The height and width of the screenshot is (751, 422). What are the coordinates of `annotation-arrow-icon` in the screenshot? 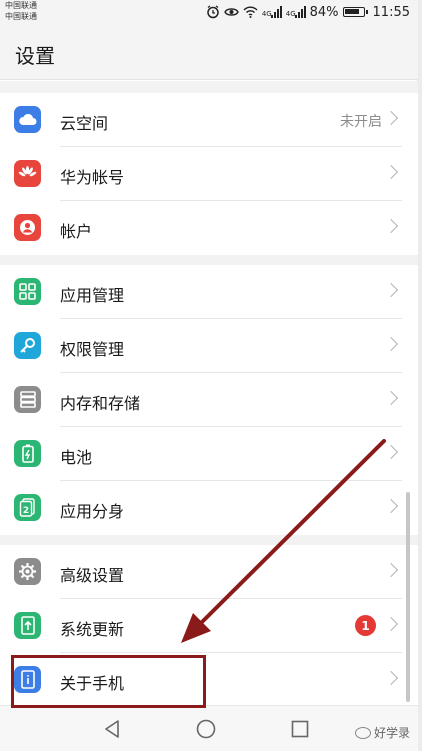 It's located at (283, 541).